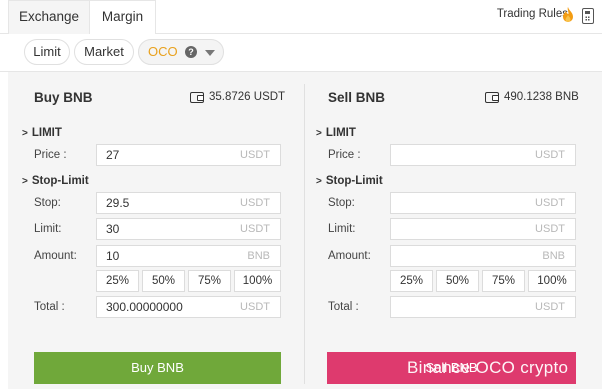  What do you see at coordinates (344, 155) in the screenshot?
I see `sell-price-label: Price :` at bounding box center [344, 155].